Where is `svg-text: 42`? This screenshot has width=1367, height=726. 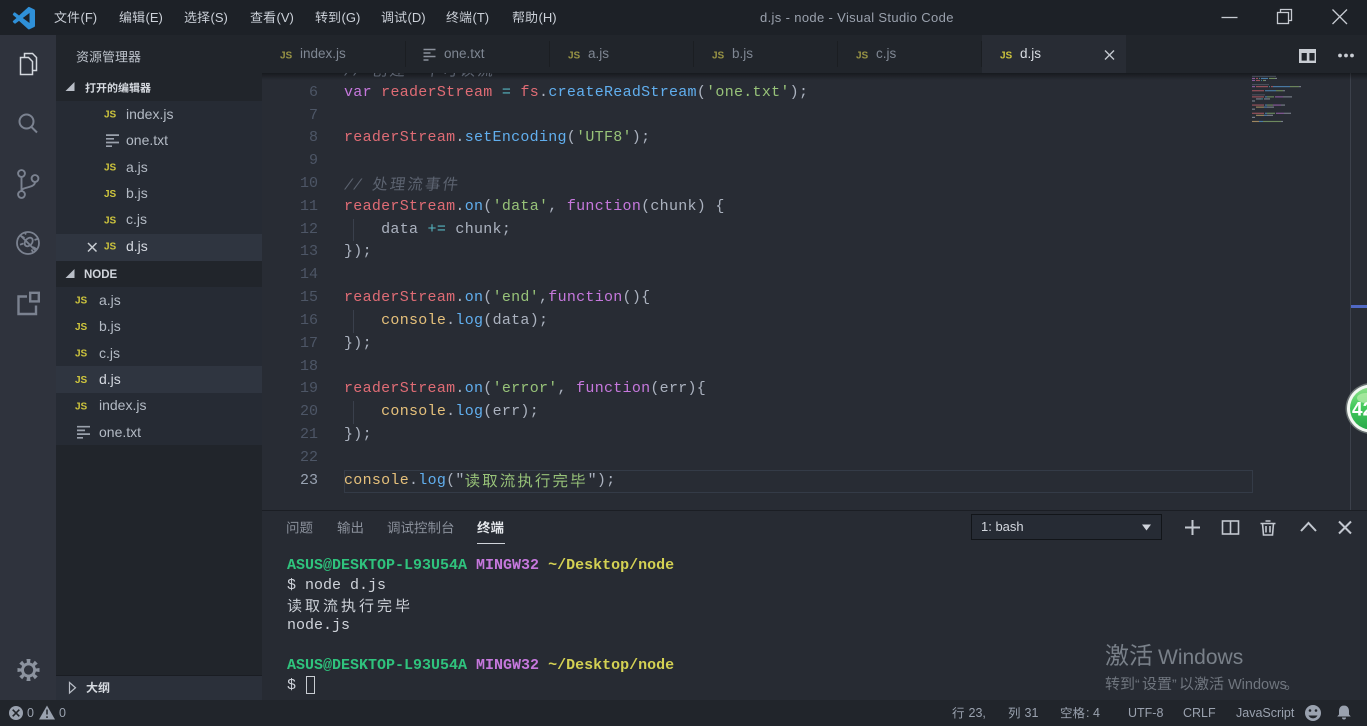
svg-text: 42 is located at coordinates (1359, 410).